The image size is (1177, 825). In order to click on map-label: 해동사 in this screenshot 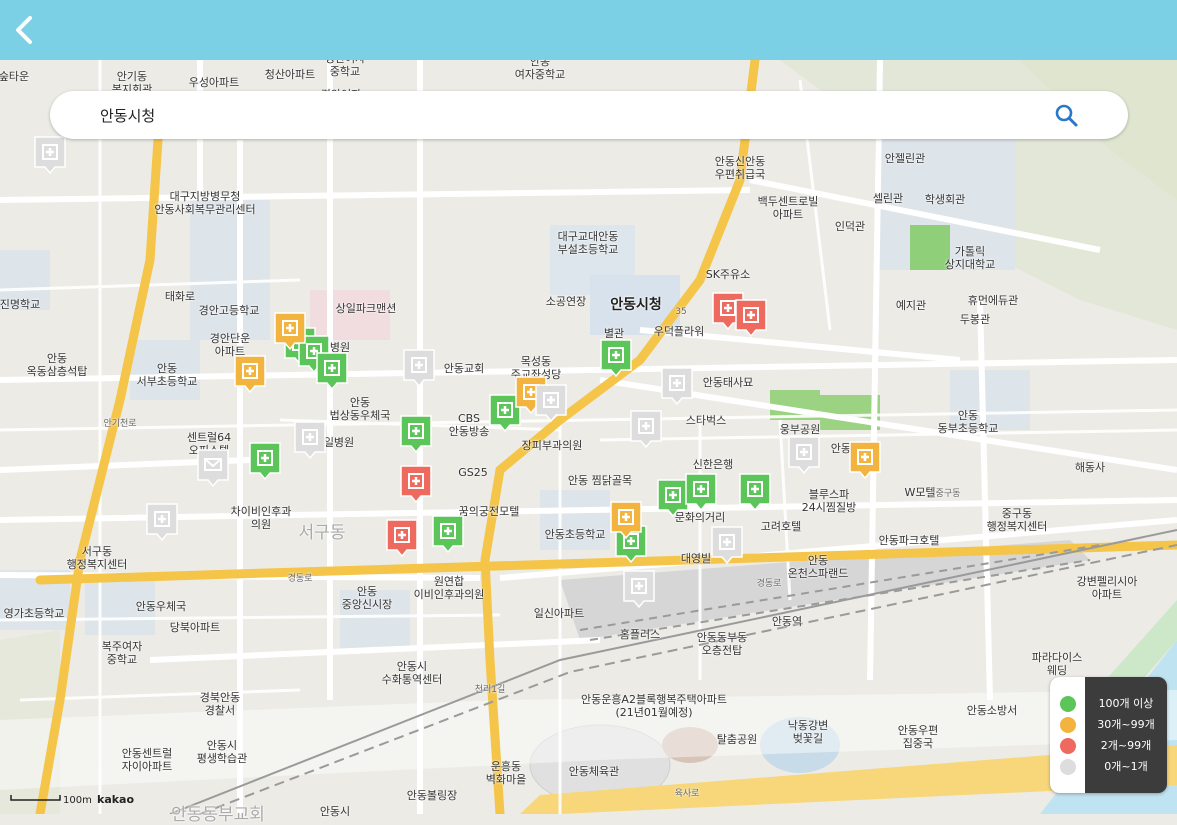, I will do `click(1090, 467)`.